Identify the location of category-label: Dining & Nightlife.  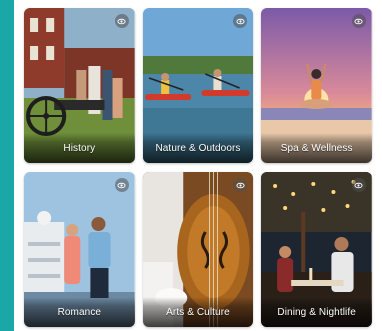
(316, 312).